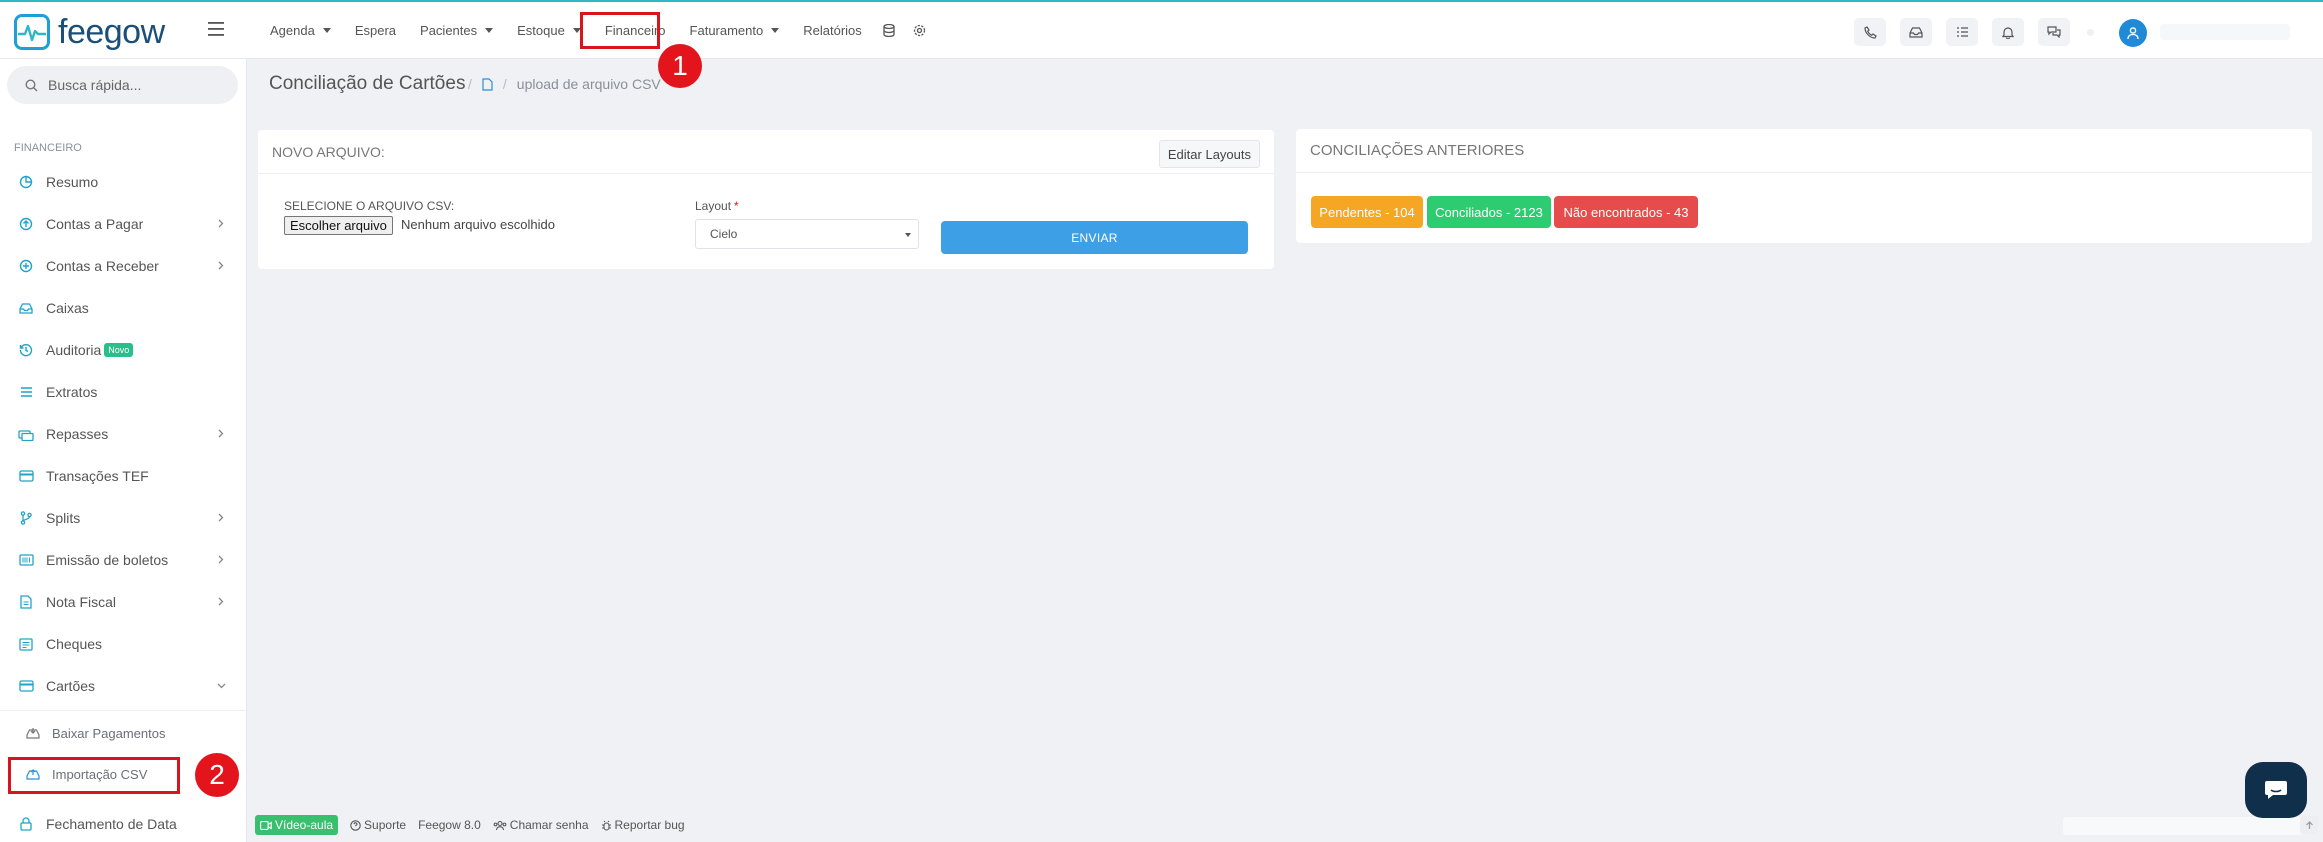 This screenshot has height=842, width=2323. What do you see at coordinates (1094, 237) in the screenshot?
I see `send-button: ENVIAR` at bounding box center [1094, 237].